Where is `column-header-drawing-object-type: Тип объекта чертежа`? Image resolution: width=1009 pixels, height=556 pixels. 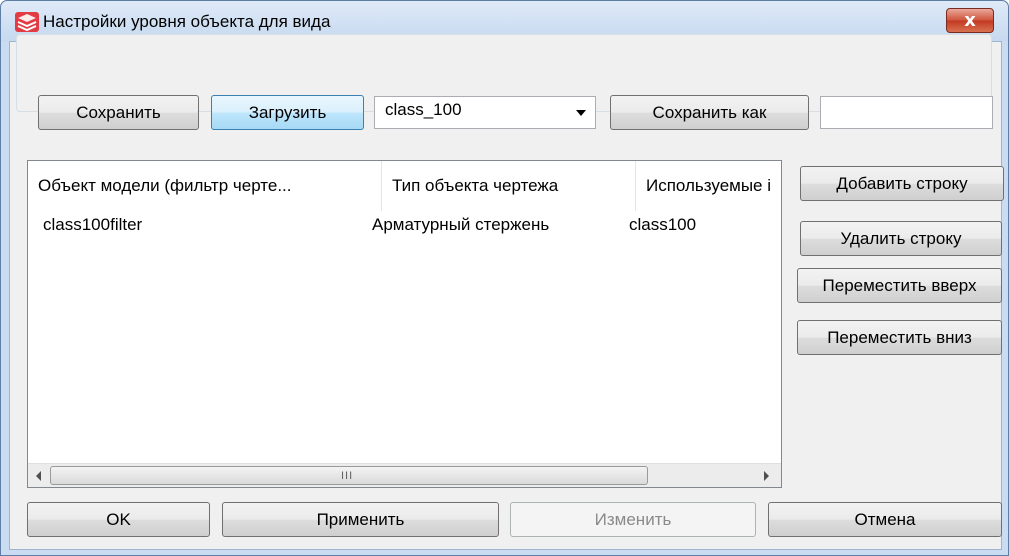 column-header-drawing-object-type: Тип объекта чертежа is located at coordinates (509, 186).